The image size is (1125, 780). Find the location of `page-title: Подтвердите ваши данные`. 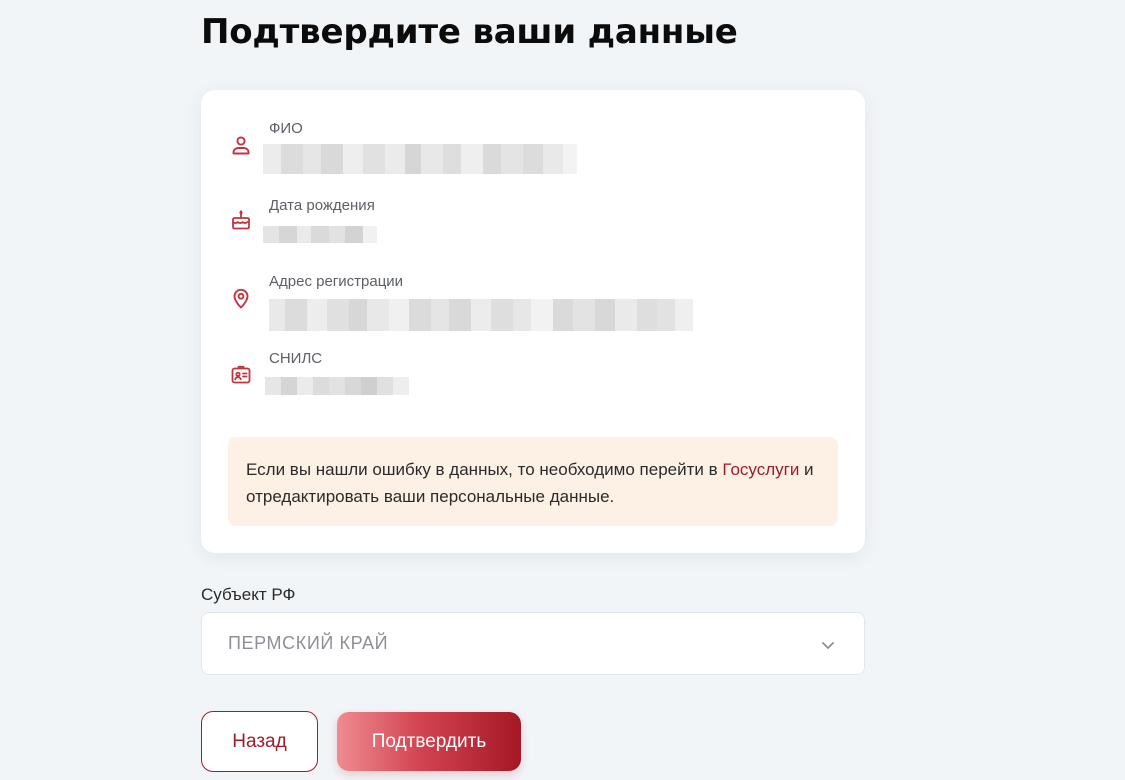

page-title: Подтвердите ваши данные is located at coordinates (469, 32).